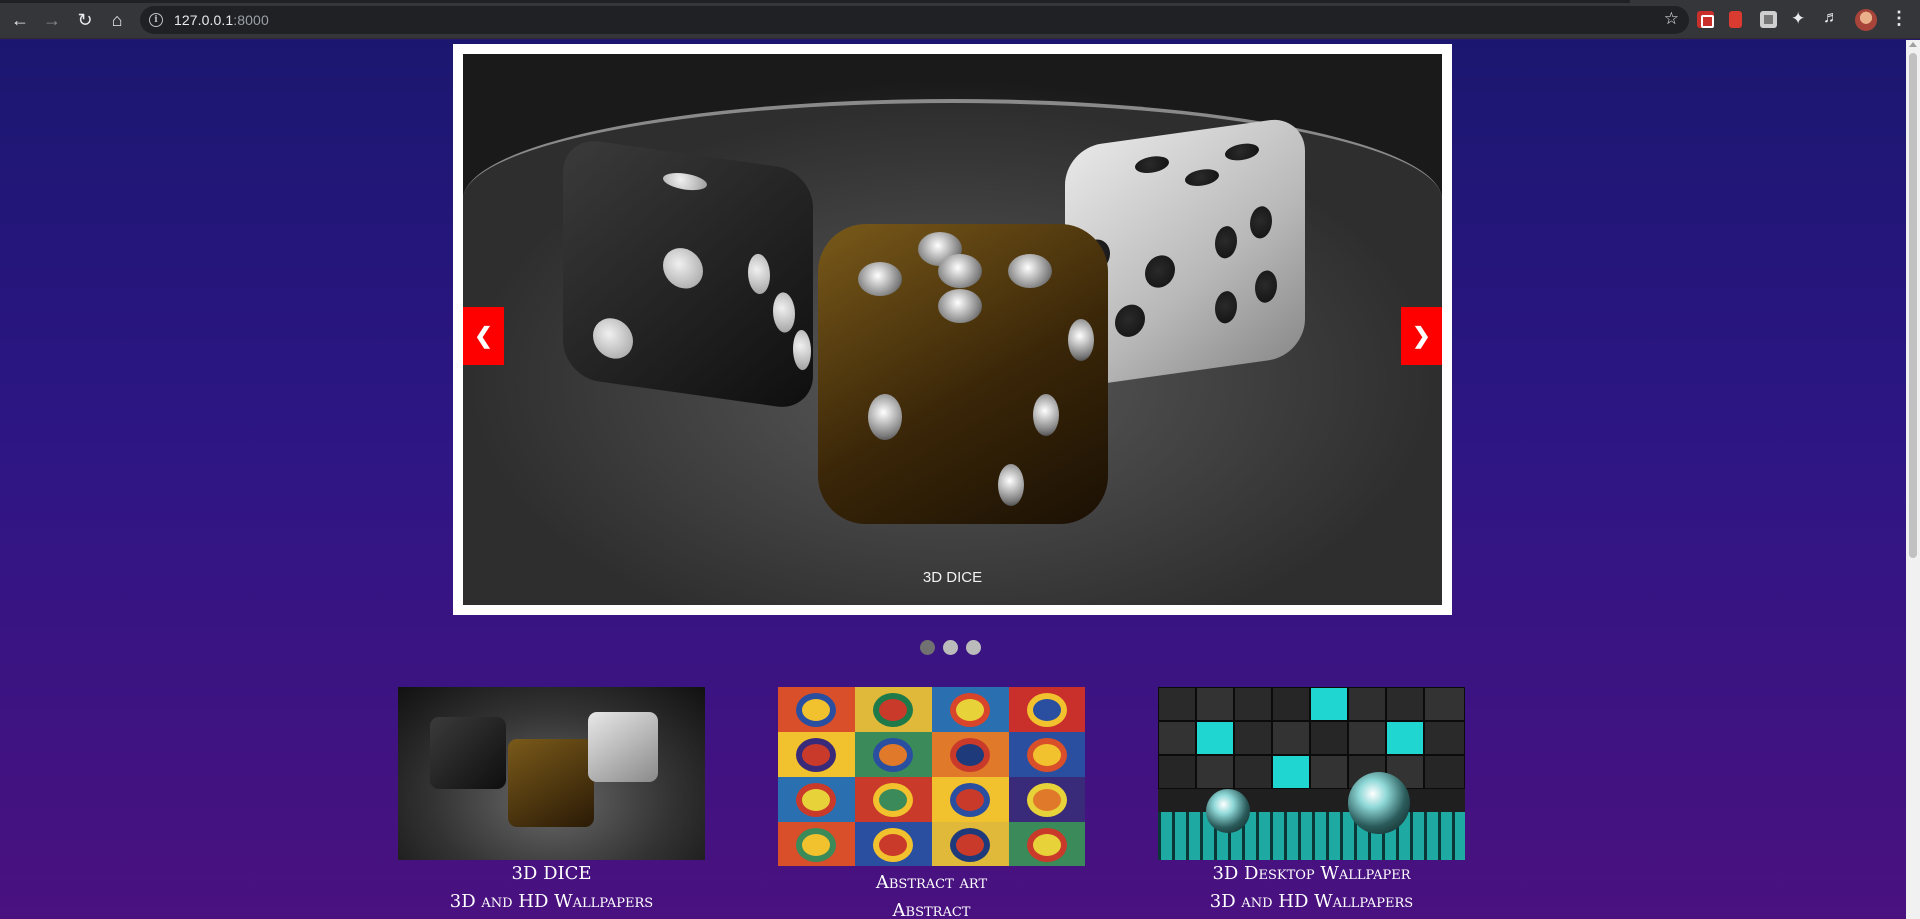  I want to click on gallery-card: 3D DICE 3D and HD Wallpapers, so click(551, 801).